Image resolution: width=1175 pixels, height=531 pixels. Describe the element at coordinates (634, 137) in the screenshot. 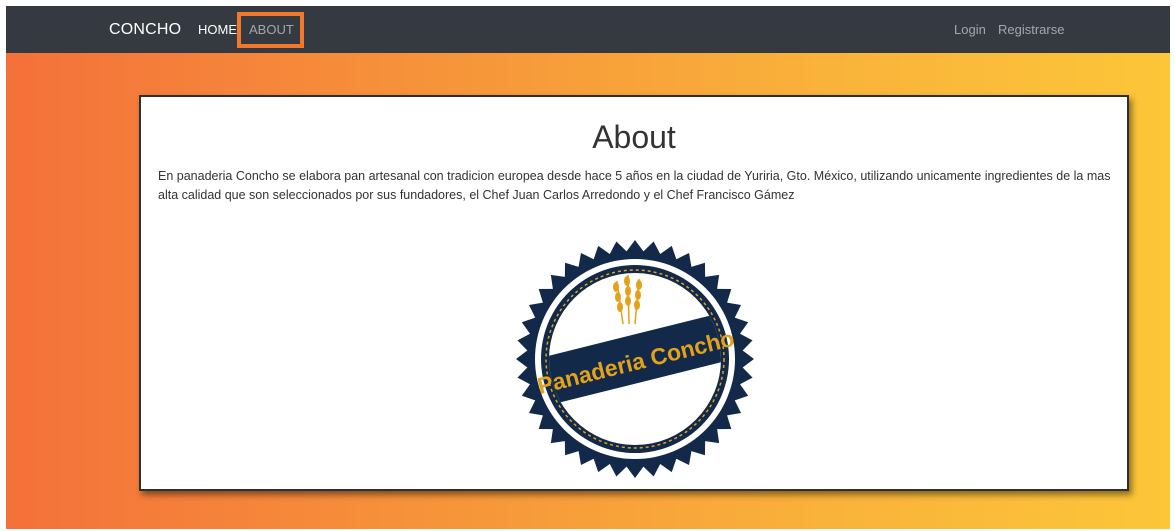

I see `page-title: About` at that location.